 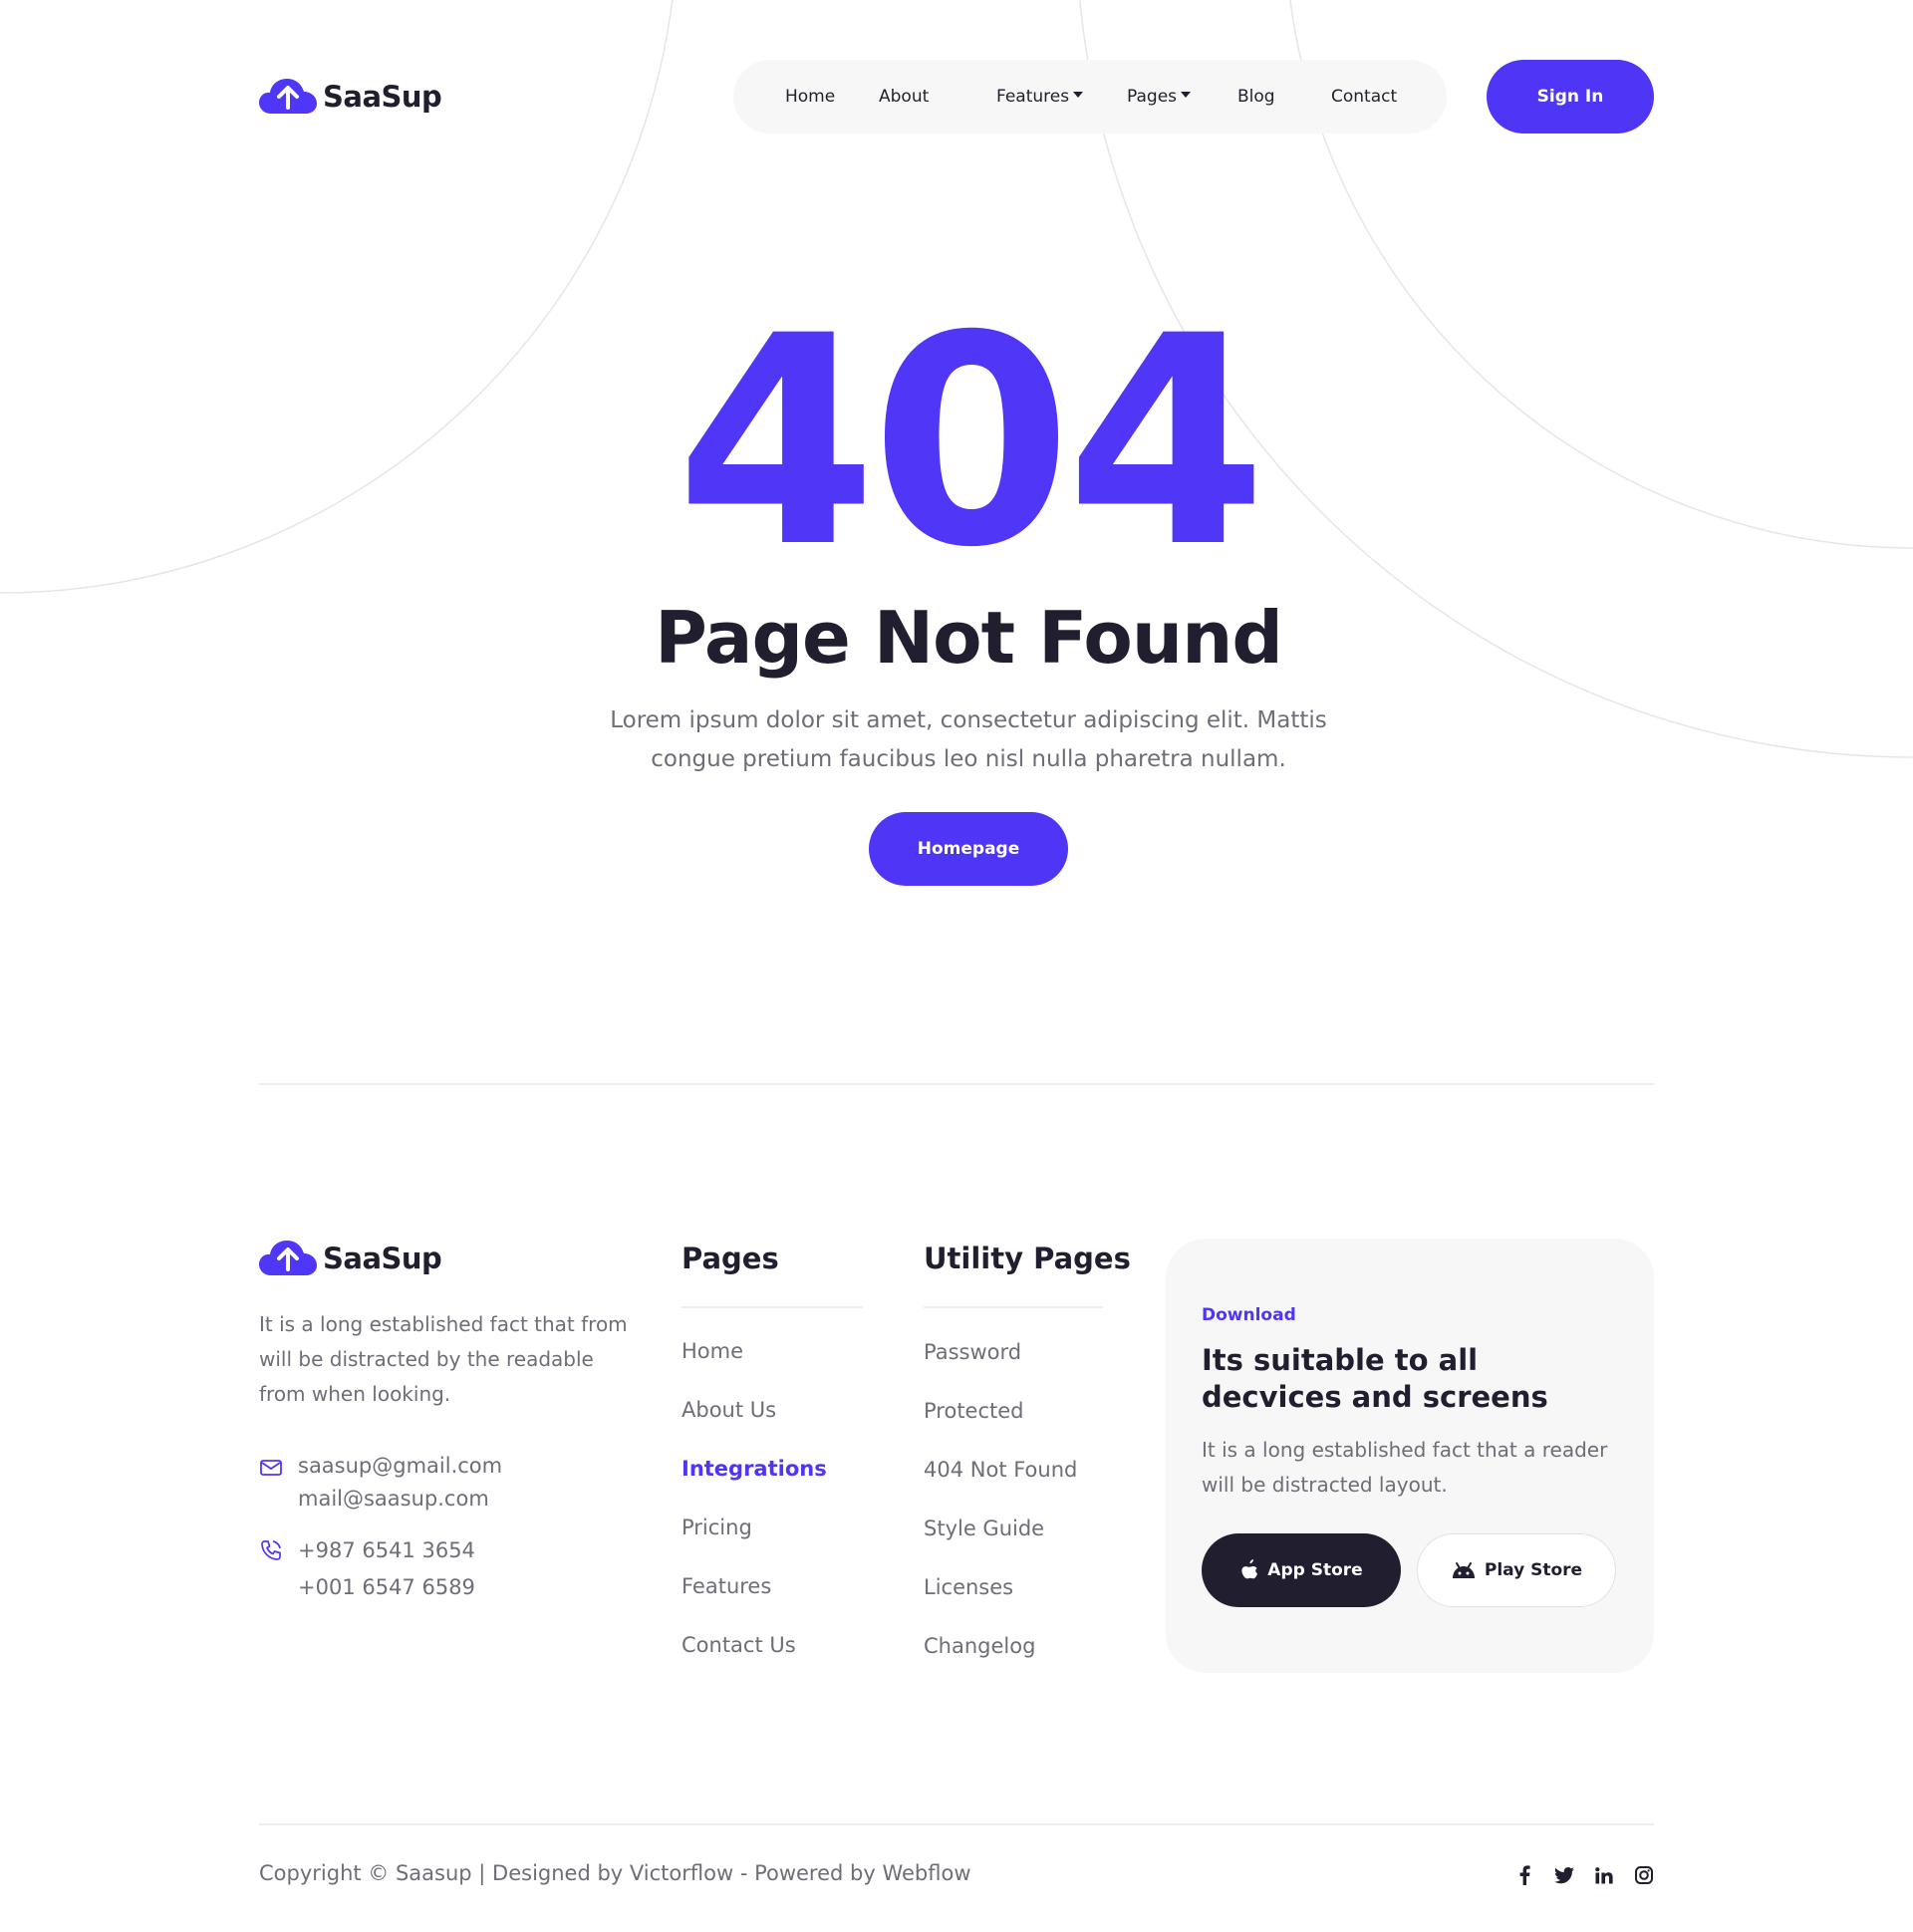 I want to click on utility-column-title: Utility Pages, so click(x=1027, y=1258).